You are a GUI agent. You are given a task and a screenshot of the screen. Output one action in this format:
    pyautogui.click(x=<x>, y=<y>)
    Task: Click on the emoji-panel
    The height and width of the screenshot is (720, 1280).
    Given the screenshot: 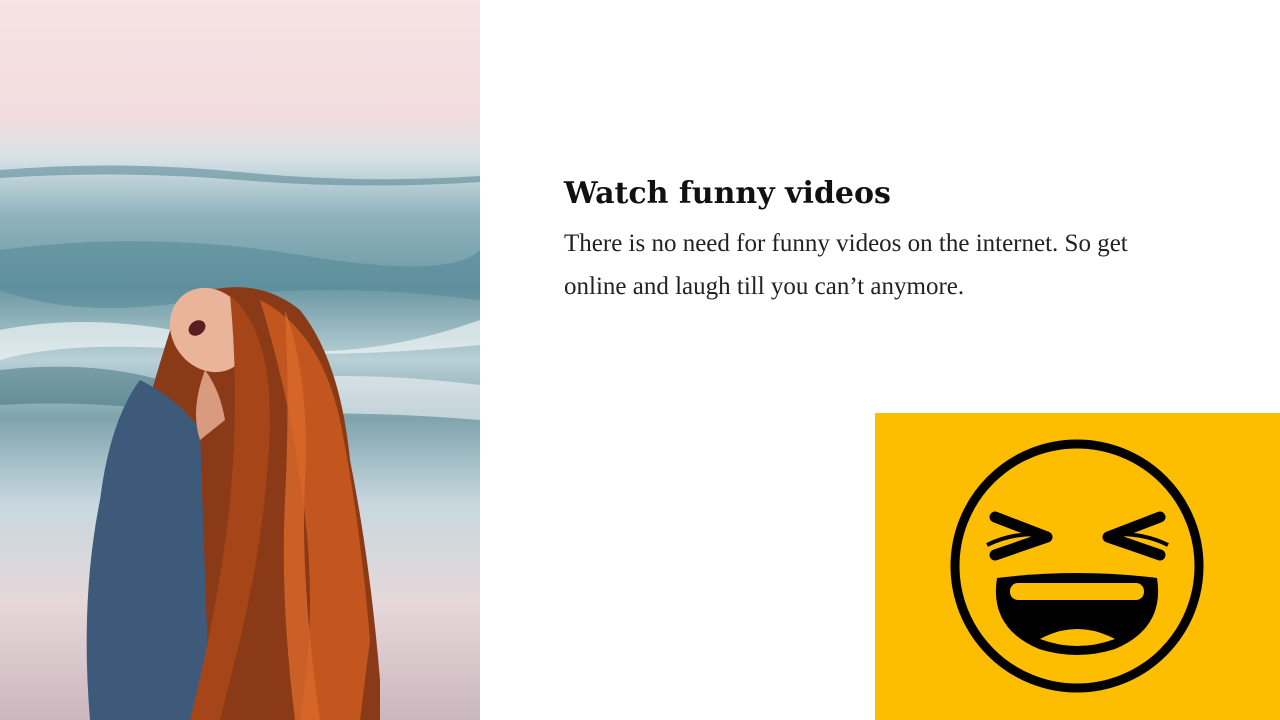 What is the action you would take?
    pyautogui.click(x=1077, y=566)
    